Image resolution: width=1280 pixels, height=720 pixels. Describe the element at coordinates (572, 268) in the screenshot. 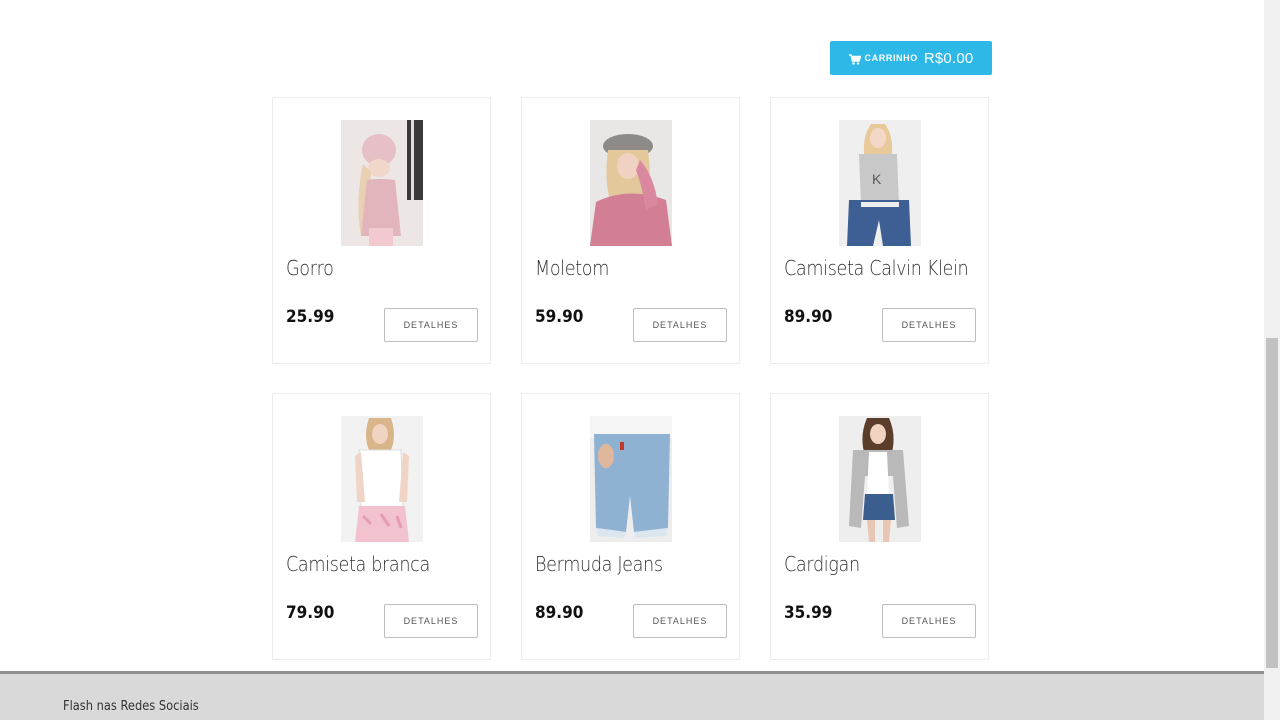

I see `product-name: Moletom` at that location.